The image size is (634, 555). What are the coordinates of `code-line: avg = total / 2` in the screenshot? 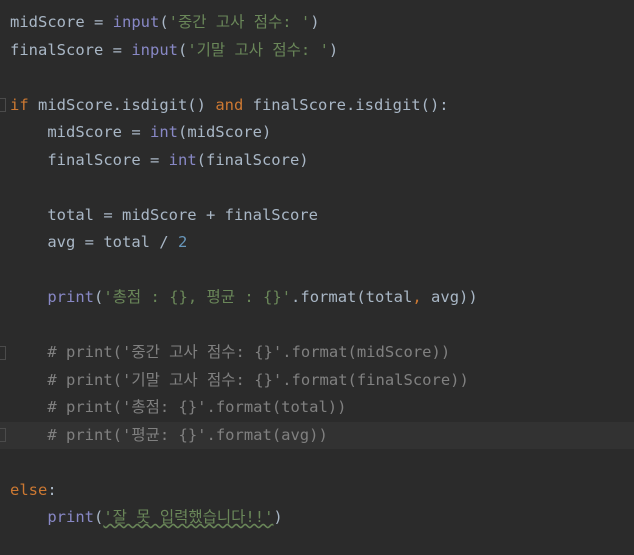 It's located at (98, 242).